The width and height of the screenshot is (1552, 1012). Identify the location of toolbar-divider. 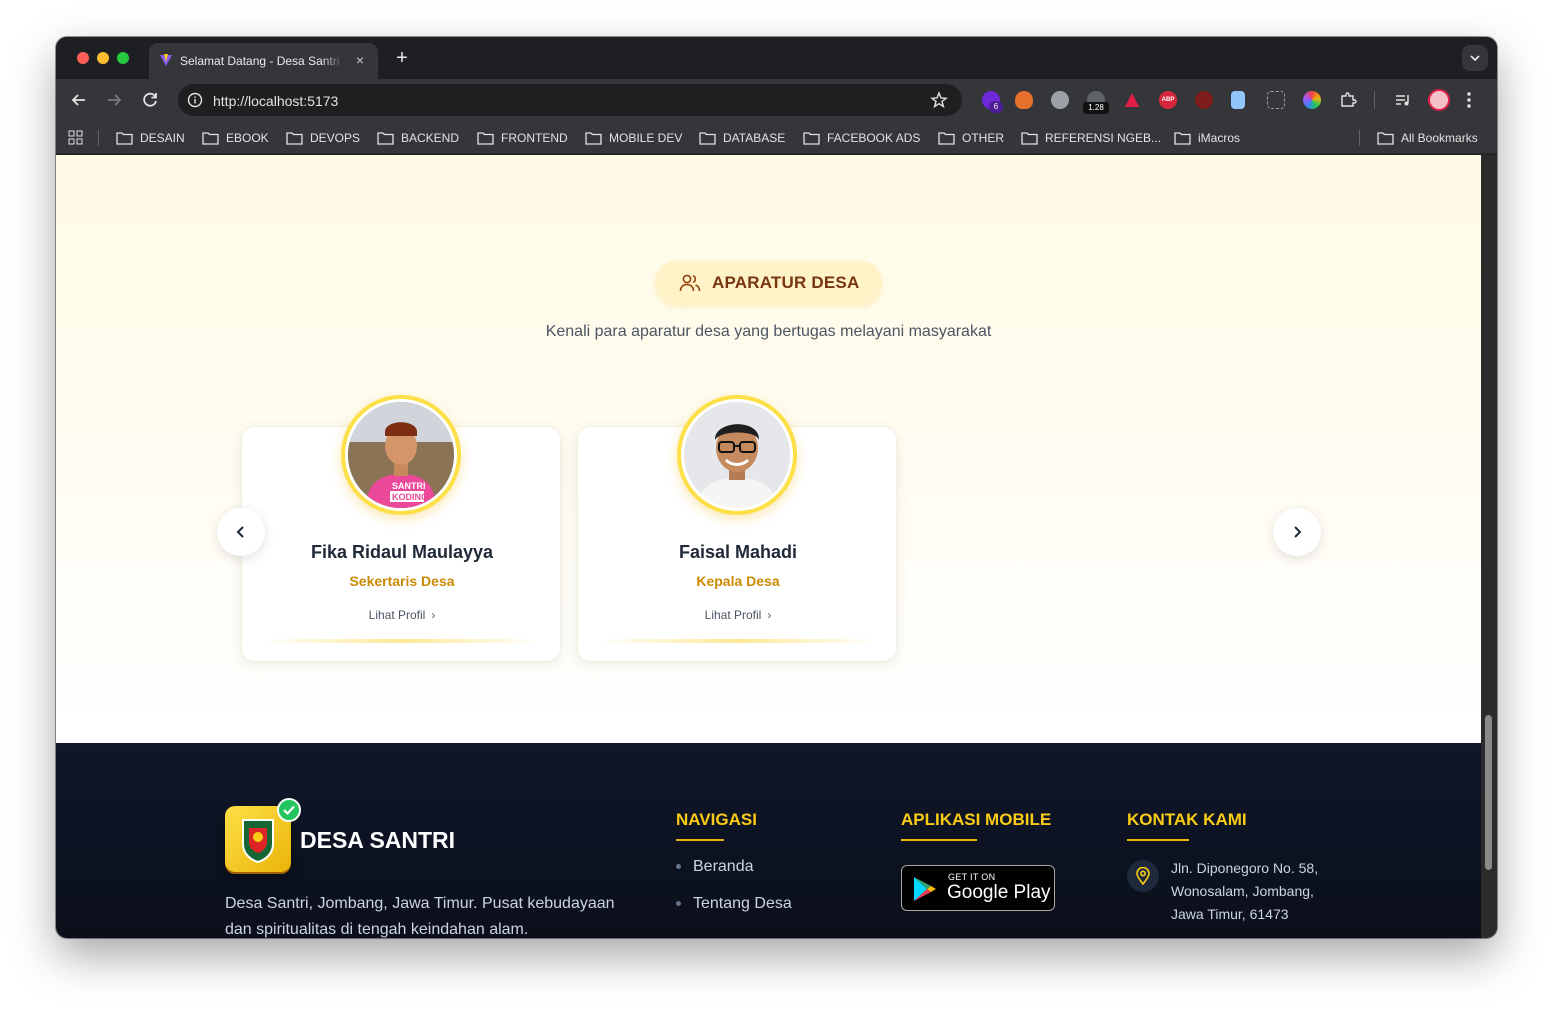
(1374, 100).